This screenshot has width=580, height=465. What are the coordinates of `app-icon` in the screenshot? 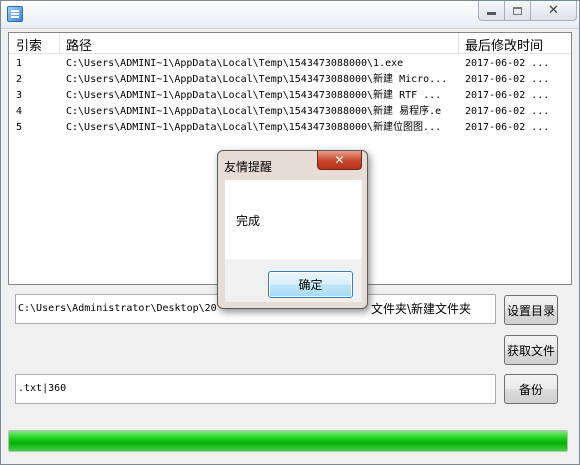 It's located at (15, 14).